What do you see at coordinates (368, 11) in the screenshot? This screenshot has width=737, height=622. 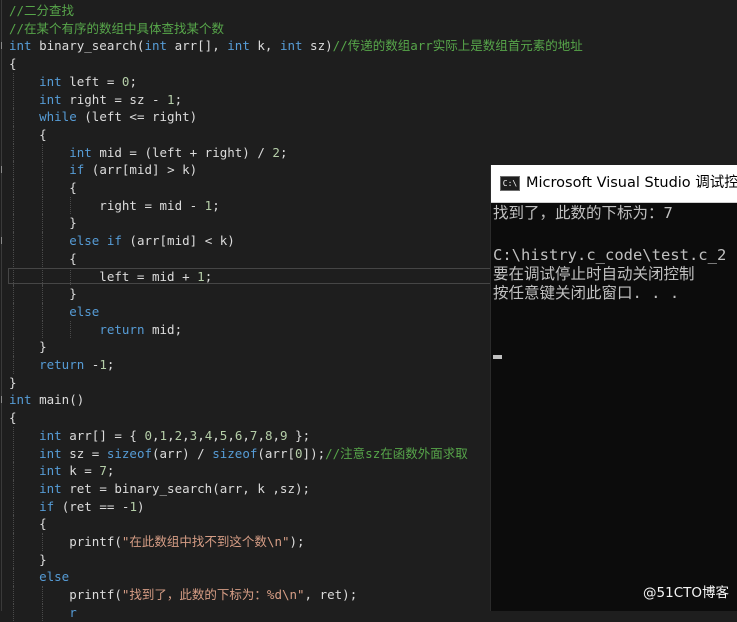 I see `code-line: //二分查找` at bounding box center [368, 11].